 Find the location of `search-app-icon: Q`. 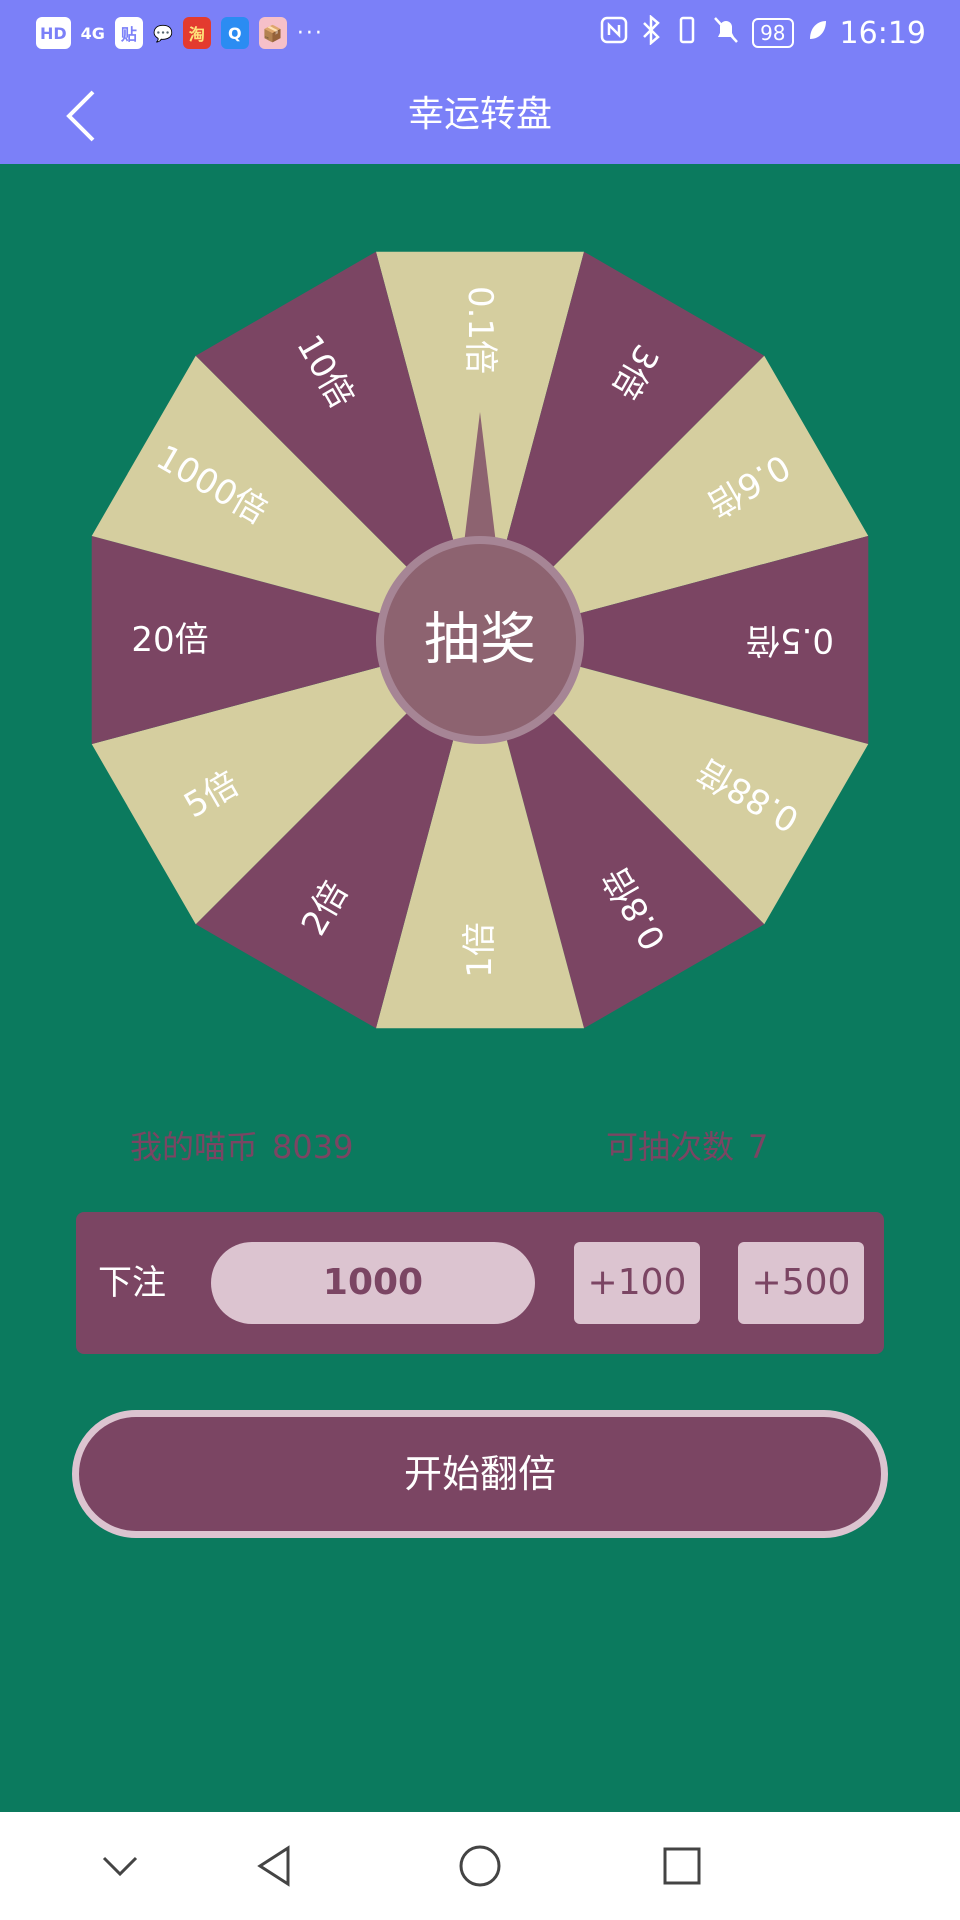

search-app-icon: Q is located at coordinates (234, 33).